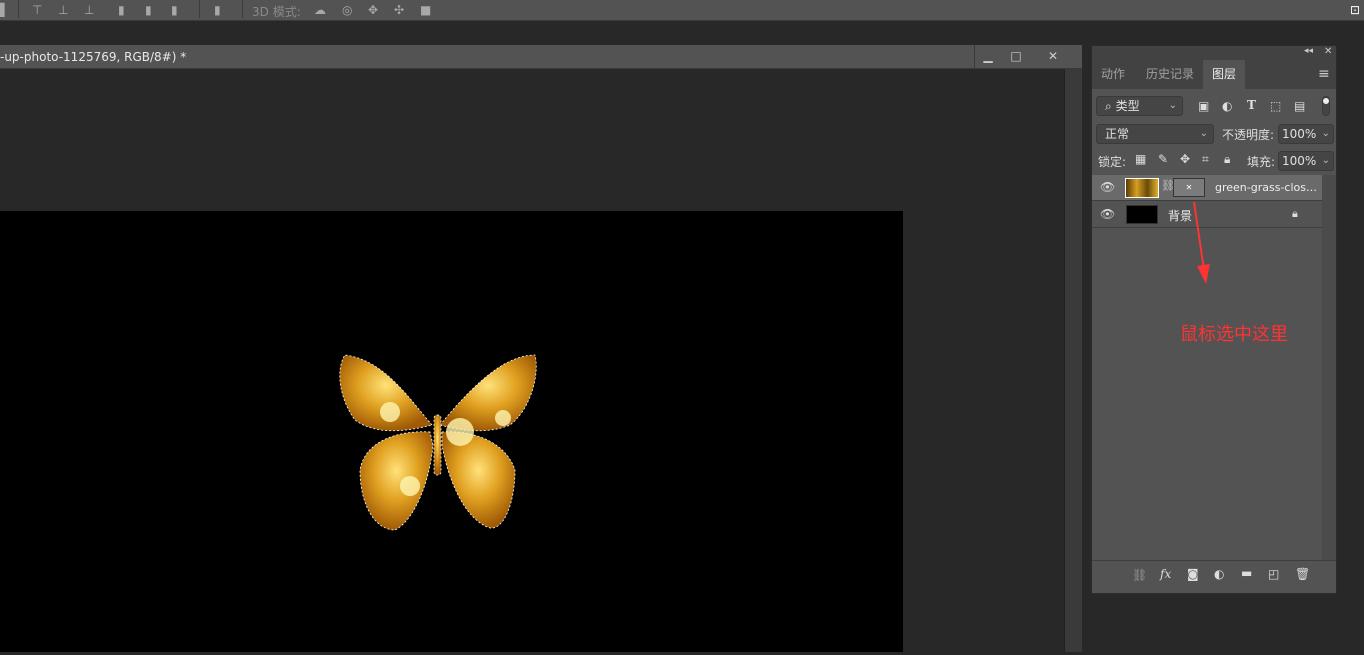 Image resolution: width=1364 pixels, height=655 pixels. What do you see at coordinates (1203, 106) in the screenshot?
I see `image-filter-icon: ▣` at bounding box center [1203, 106].